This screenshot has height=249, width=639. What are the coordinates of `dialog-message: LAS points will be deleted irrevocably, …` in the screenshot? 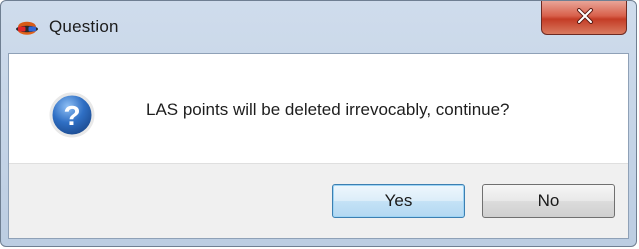 It's located at (328, 109).